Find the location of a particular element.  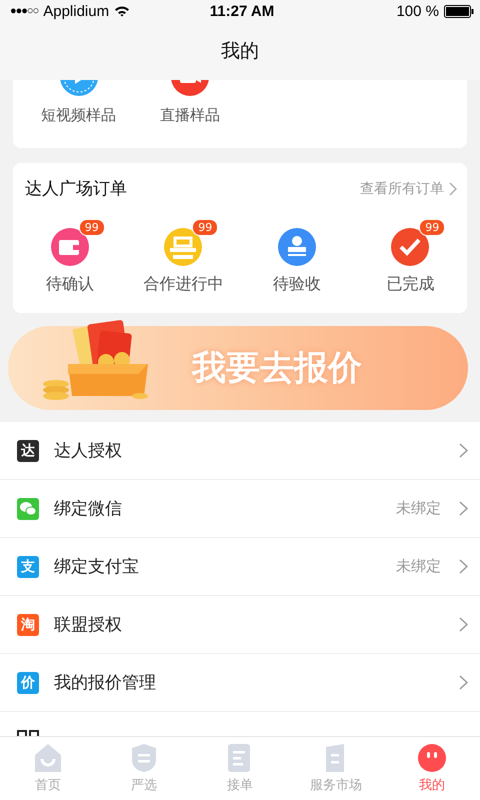

wifi-icon is located at coordinates (122, 11).